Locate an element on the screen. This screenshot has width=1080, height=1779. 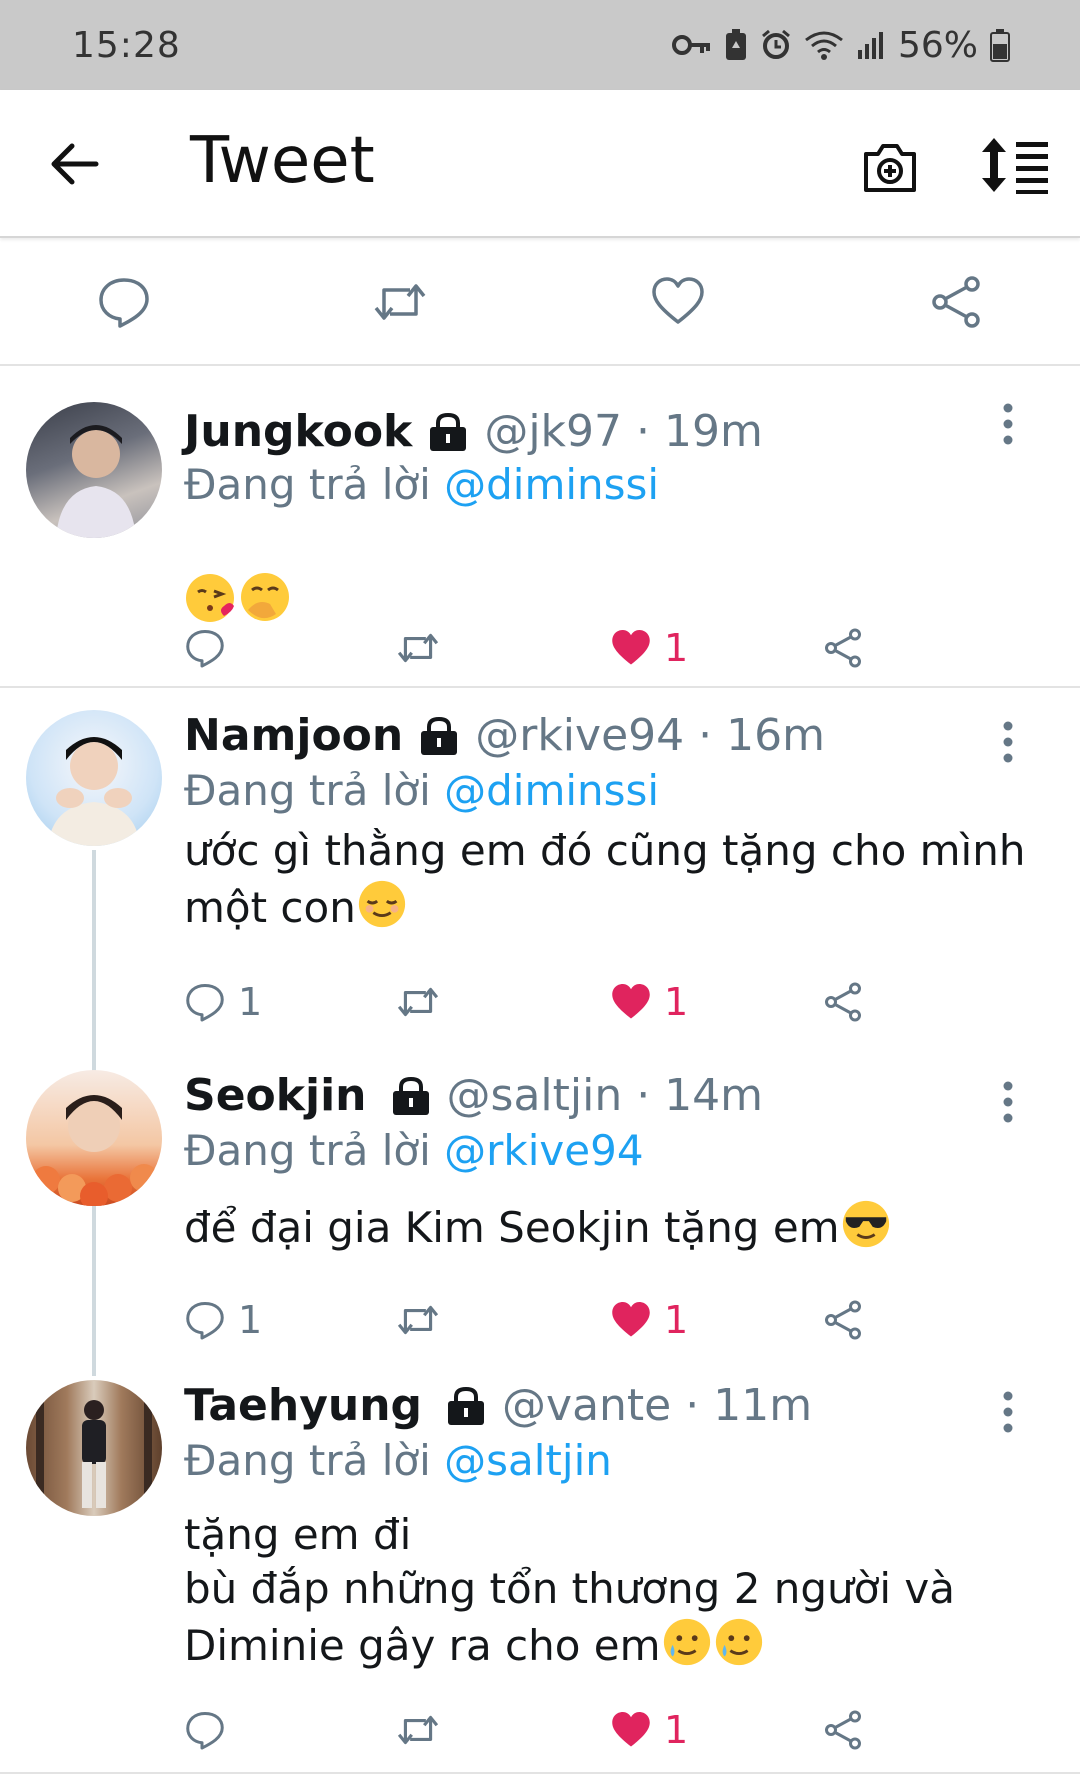
sort-icon is located at coordinates (1016, 165).